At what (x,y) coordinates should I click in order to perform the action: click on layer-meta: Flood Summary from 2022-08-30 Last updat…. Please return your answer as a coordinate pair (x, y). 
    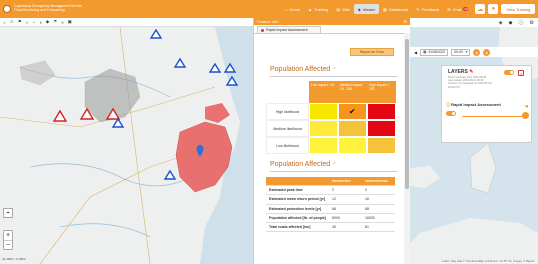
    Looking at the image, I should click on (470, 82).